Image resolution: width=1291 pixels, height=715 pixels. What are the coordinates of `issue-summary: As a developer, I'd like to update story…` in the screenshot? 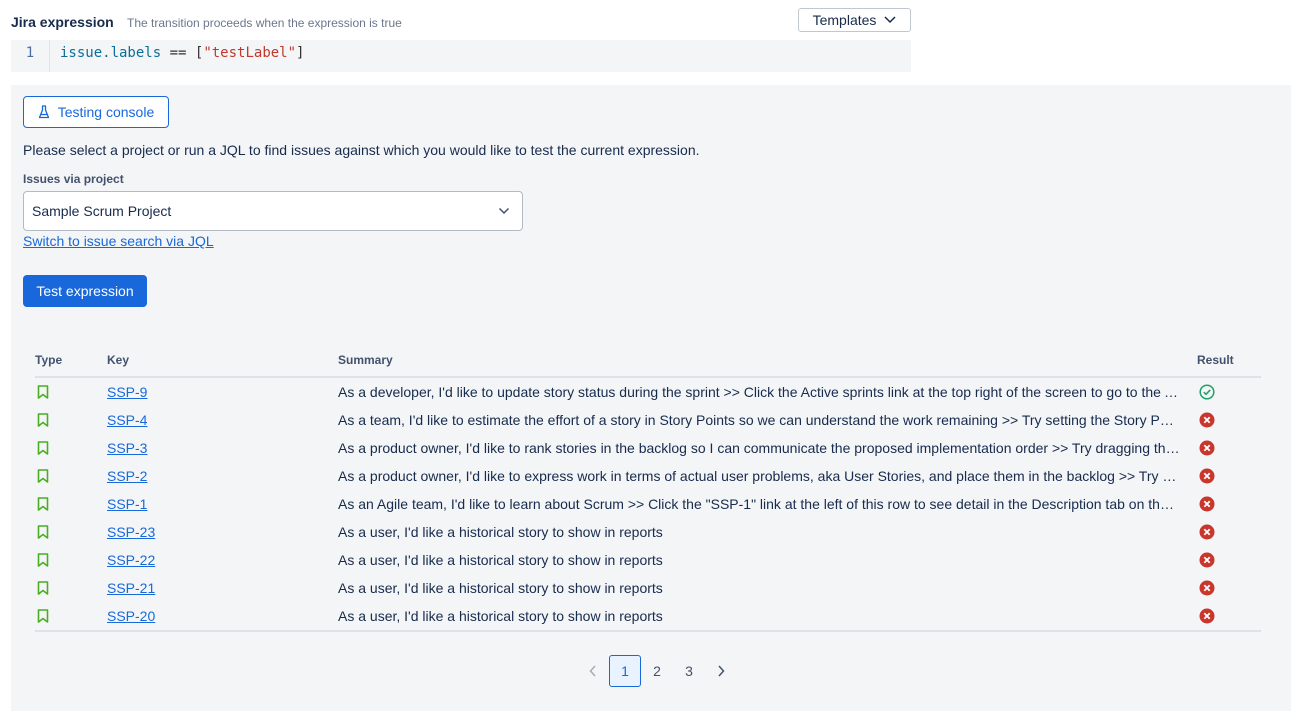 It's located at (759, 392).